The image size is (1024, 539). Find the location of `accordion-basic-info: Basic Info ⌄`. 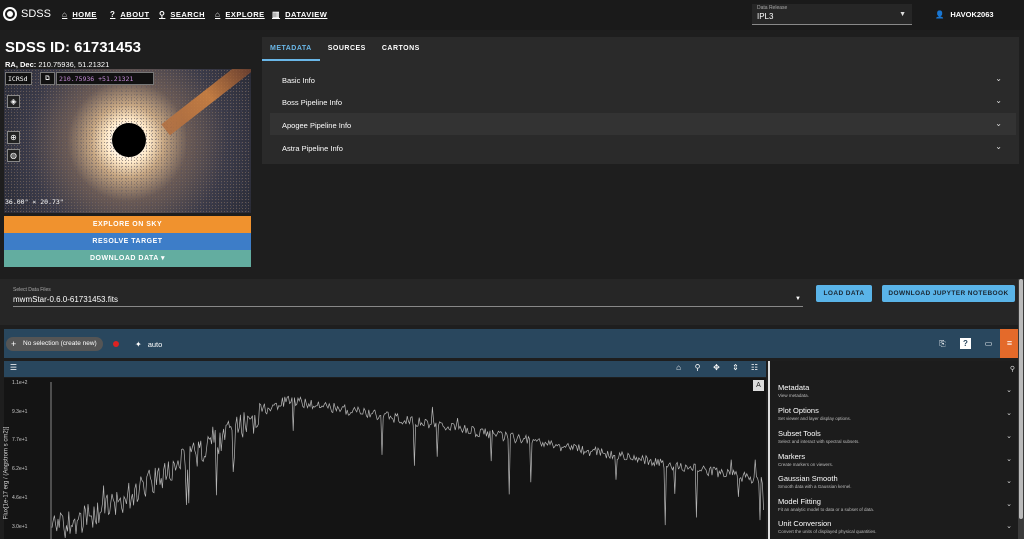

accordion-basic-info: Basic Info ⌄ is located at coordinates (643, 79).